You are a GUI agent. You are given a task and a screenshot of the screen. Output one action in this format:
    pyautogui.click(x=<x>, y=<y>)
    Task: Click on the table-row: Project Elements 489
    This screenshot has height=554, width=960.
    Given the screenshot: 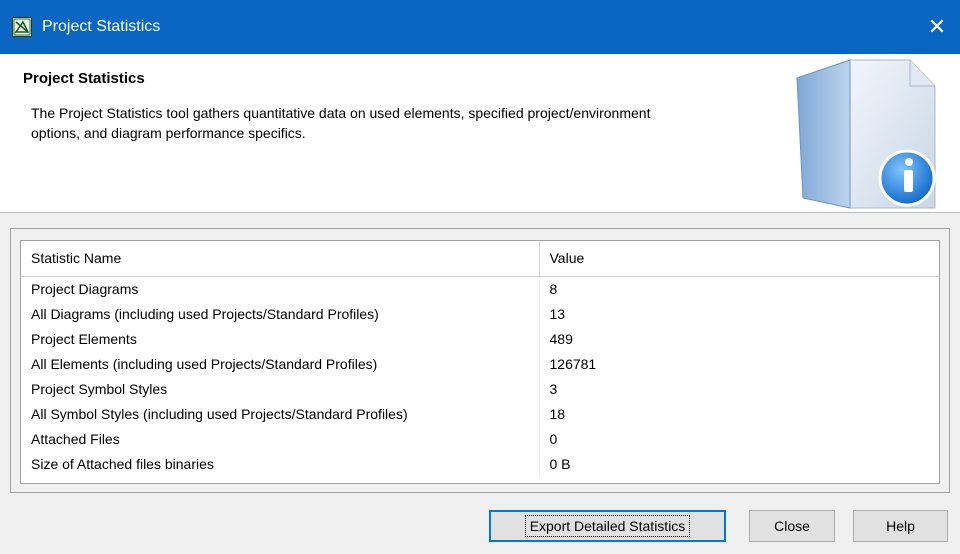 What is the action you would take?
    pyautogui.click(x=480, y=338)
    